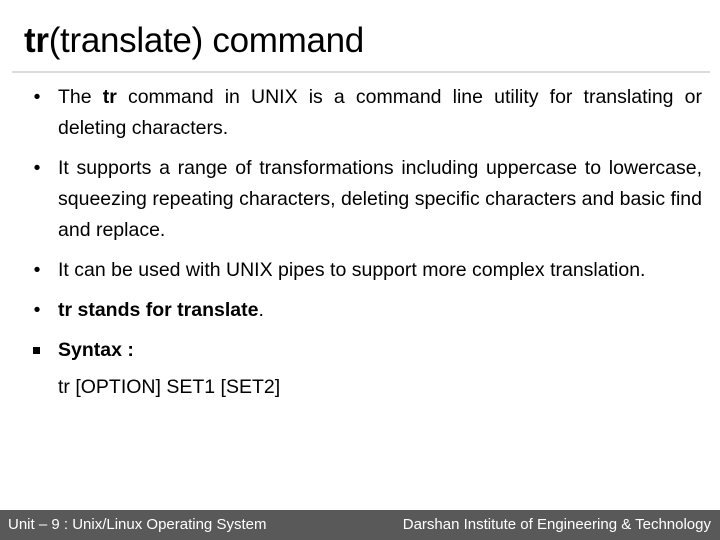 The image size is (720, 540). I want to click on slide-title: tr(translate) command, so click(194, 41).